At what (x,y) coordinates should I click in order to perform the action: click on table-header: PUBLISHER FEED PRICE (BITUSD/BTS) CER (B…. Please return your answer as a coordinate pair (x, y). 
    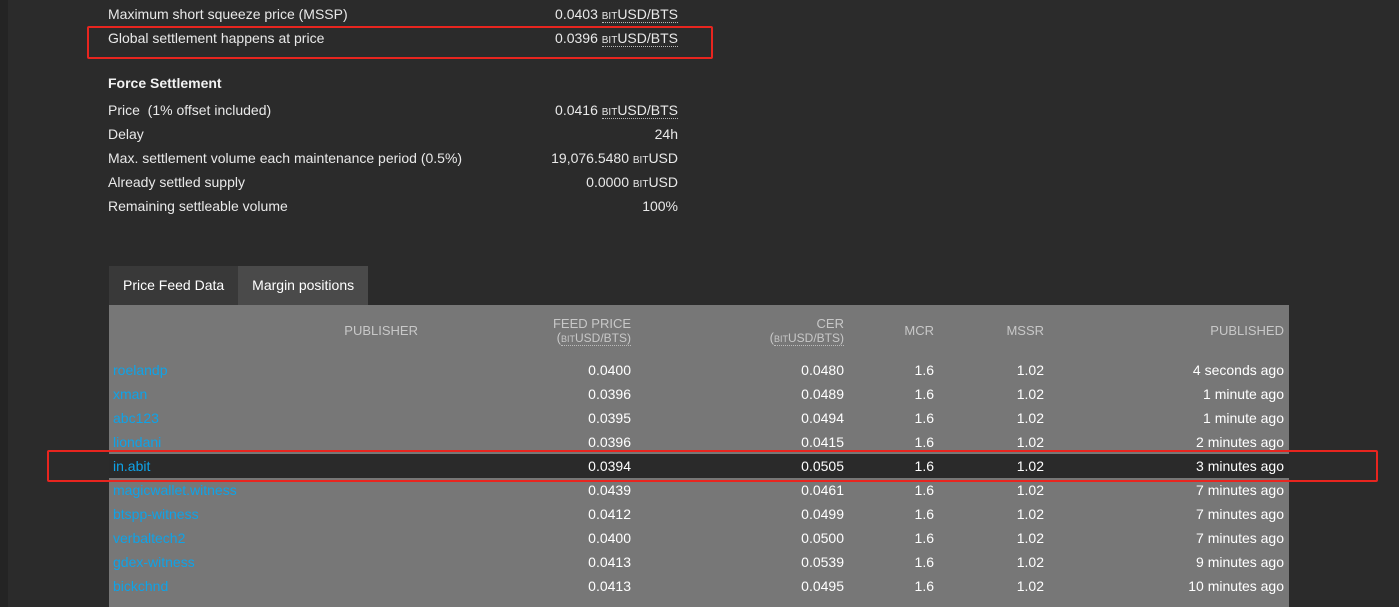
    Looking at the image, I should click on (699, 331).